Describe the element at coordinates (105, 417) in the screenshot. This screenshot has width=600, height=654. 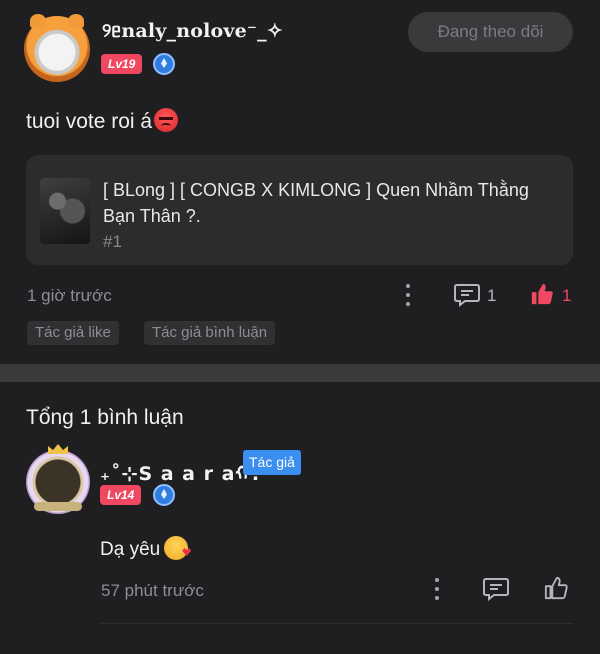
I see `comments-count-heading: Tổng 1 bình luận` at that location.